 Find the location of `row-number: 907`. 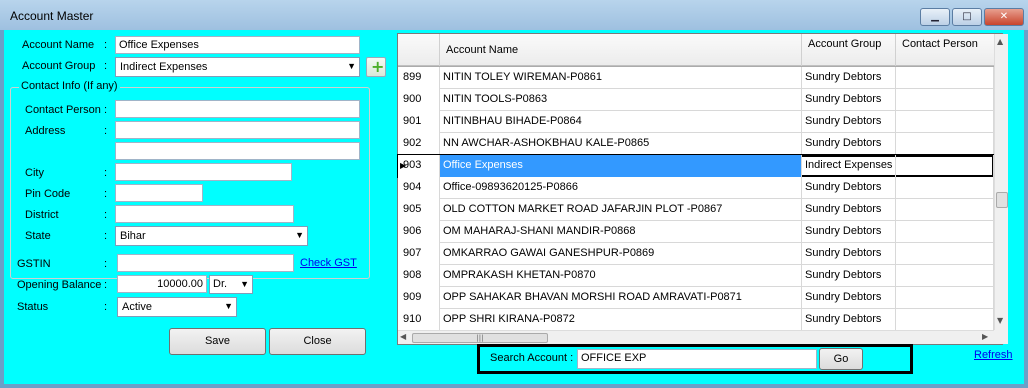

row-number: 907 is located at coordinates (419, 254).